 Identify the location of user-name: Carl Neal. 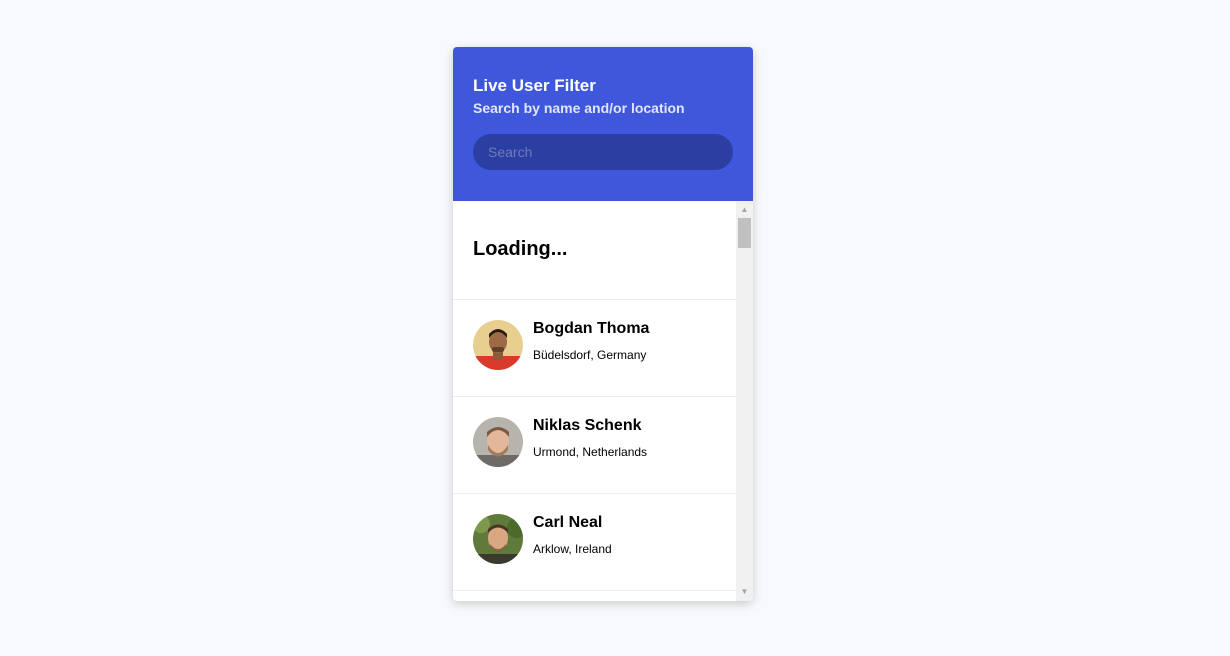
(568, 522).